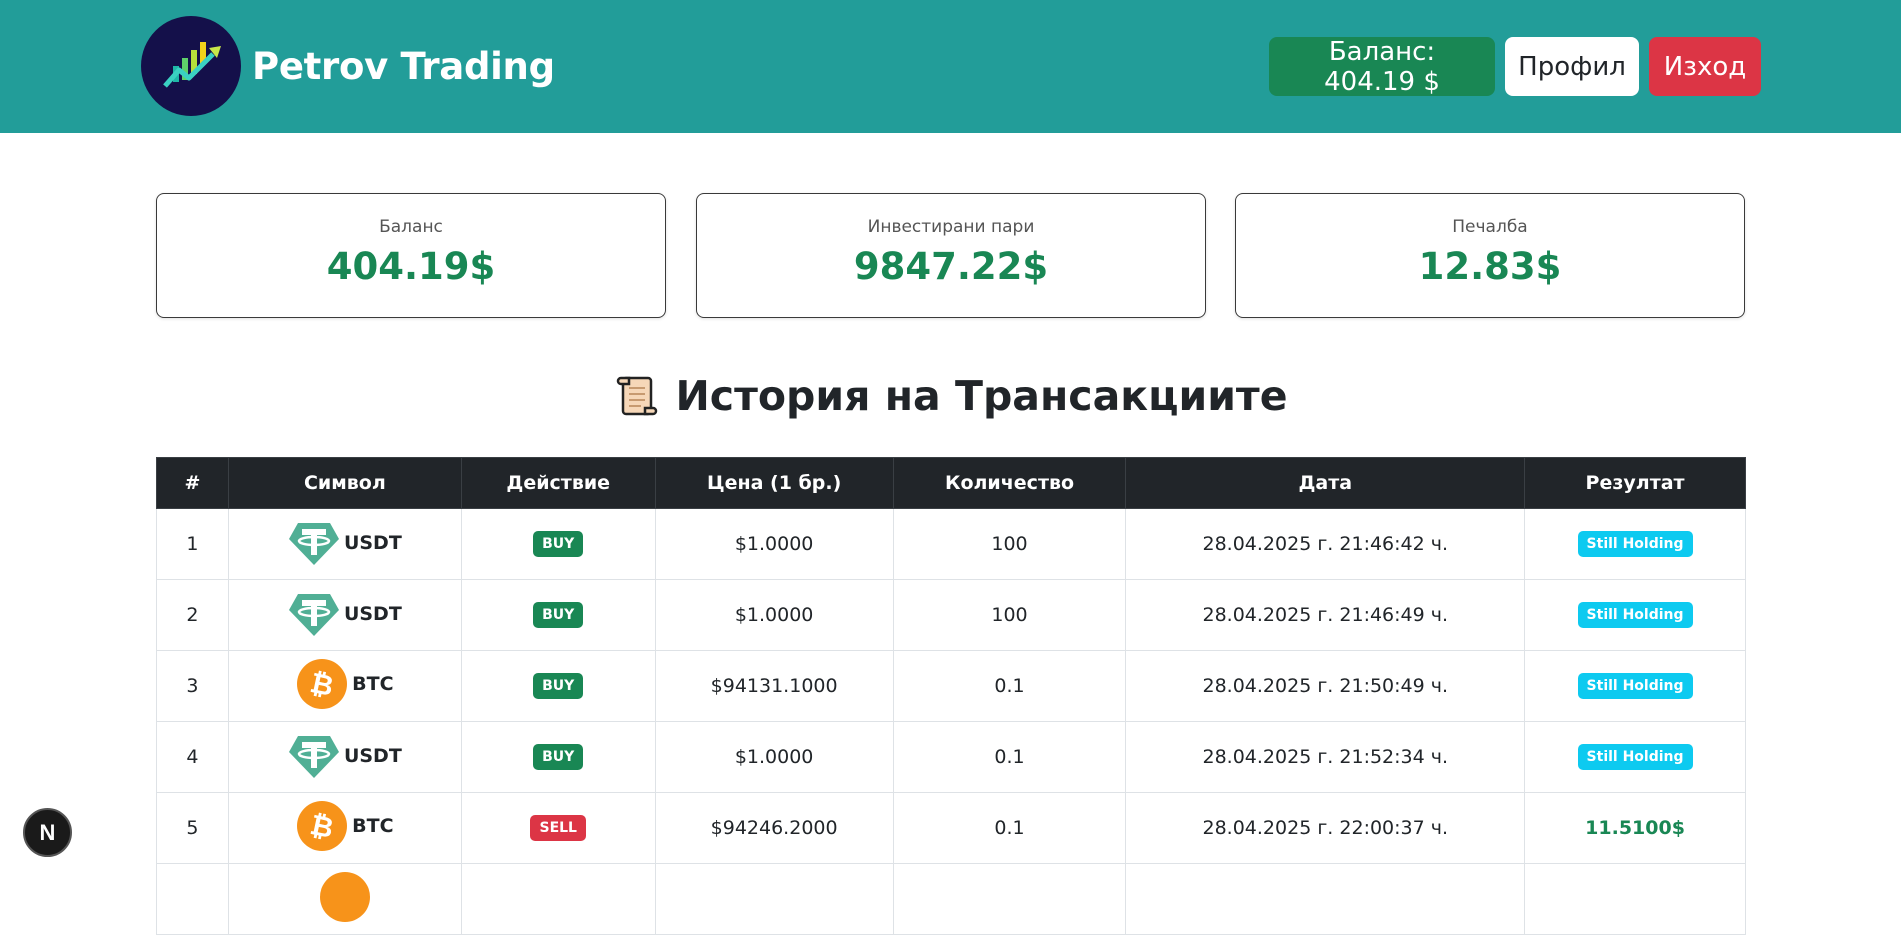  I want to click on date-cell: 28.04.2025 г. 22:00:37 ч., so click(1325, 828).